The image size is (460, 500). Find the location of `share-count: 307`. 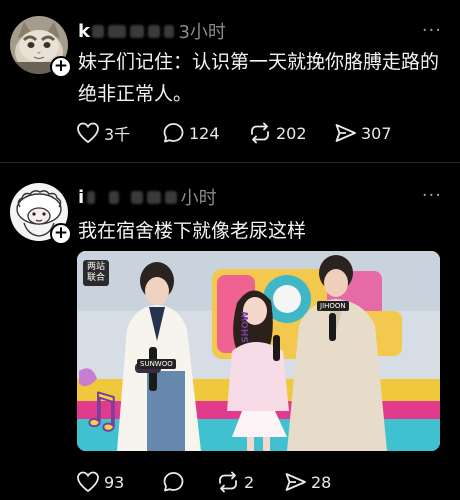

share-count: 307 is located at coordinates (376, 133).